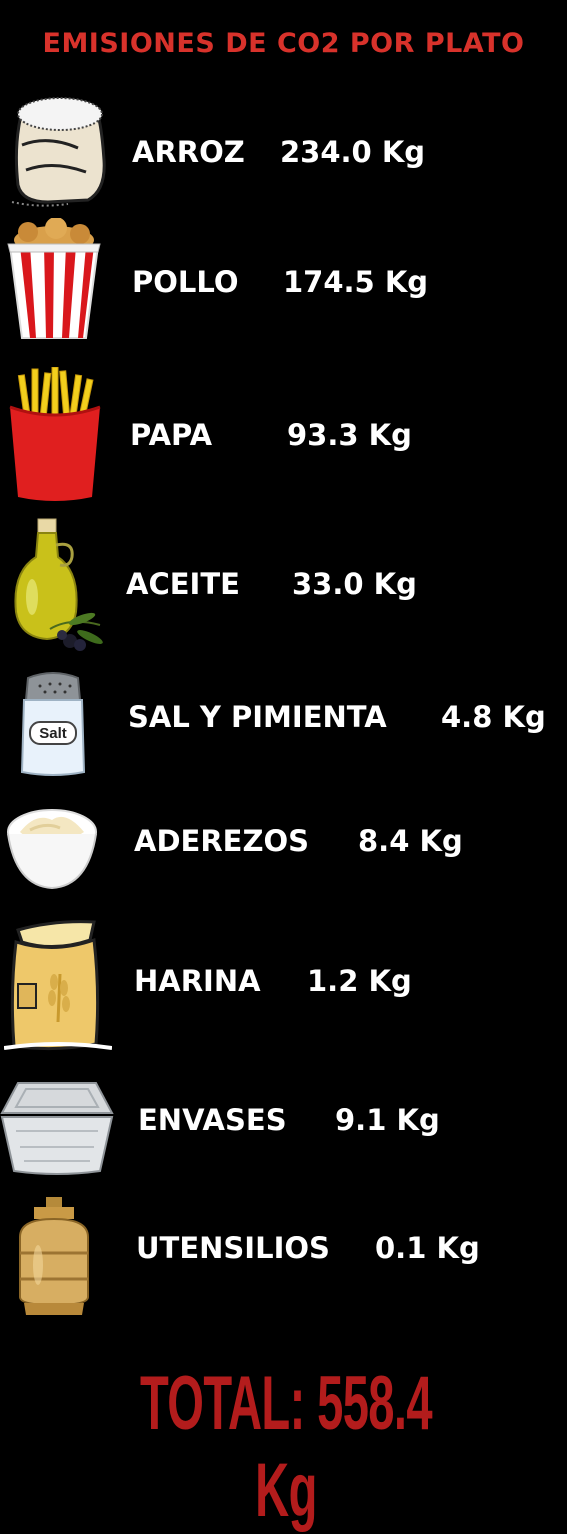 The image size is (567, 1534). I want to click on rice-sack-icon, so click(58, 152).